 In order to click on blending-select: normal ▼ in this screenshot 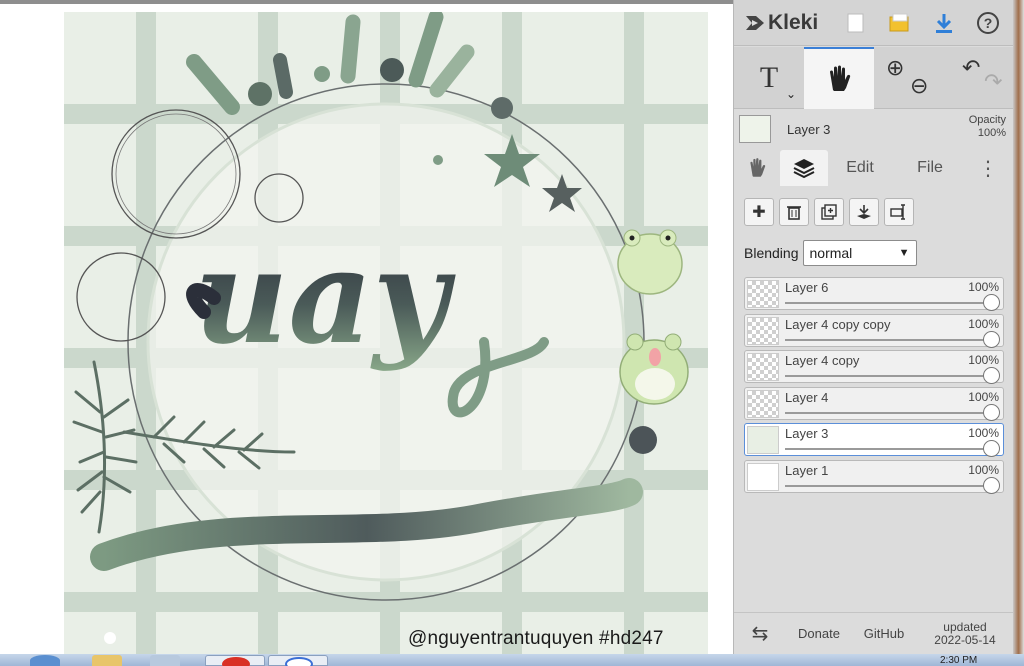, I will do `click(859, 253)`.